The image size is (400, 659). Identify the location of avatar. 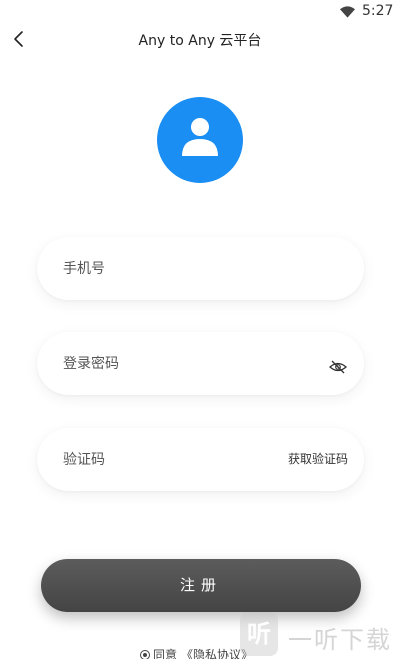
(200, 140).